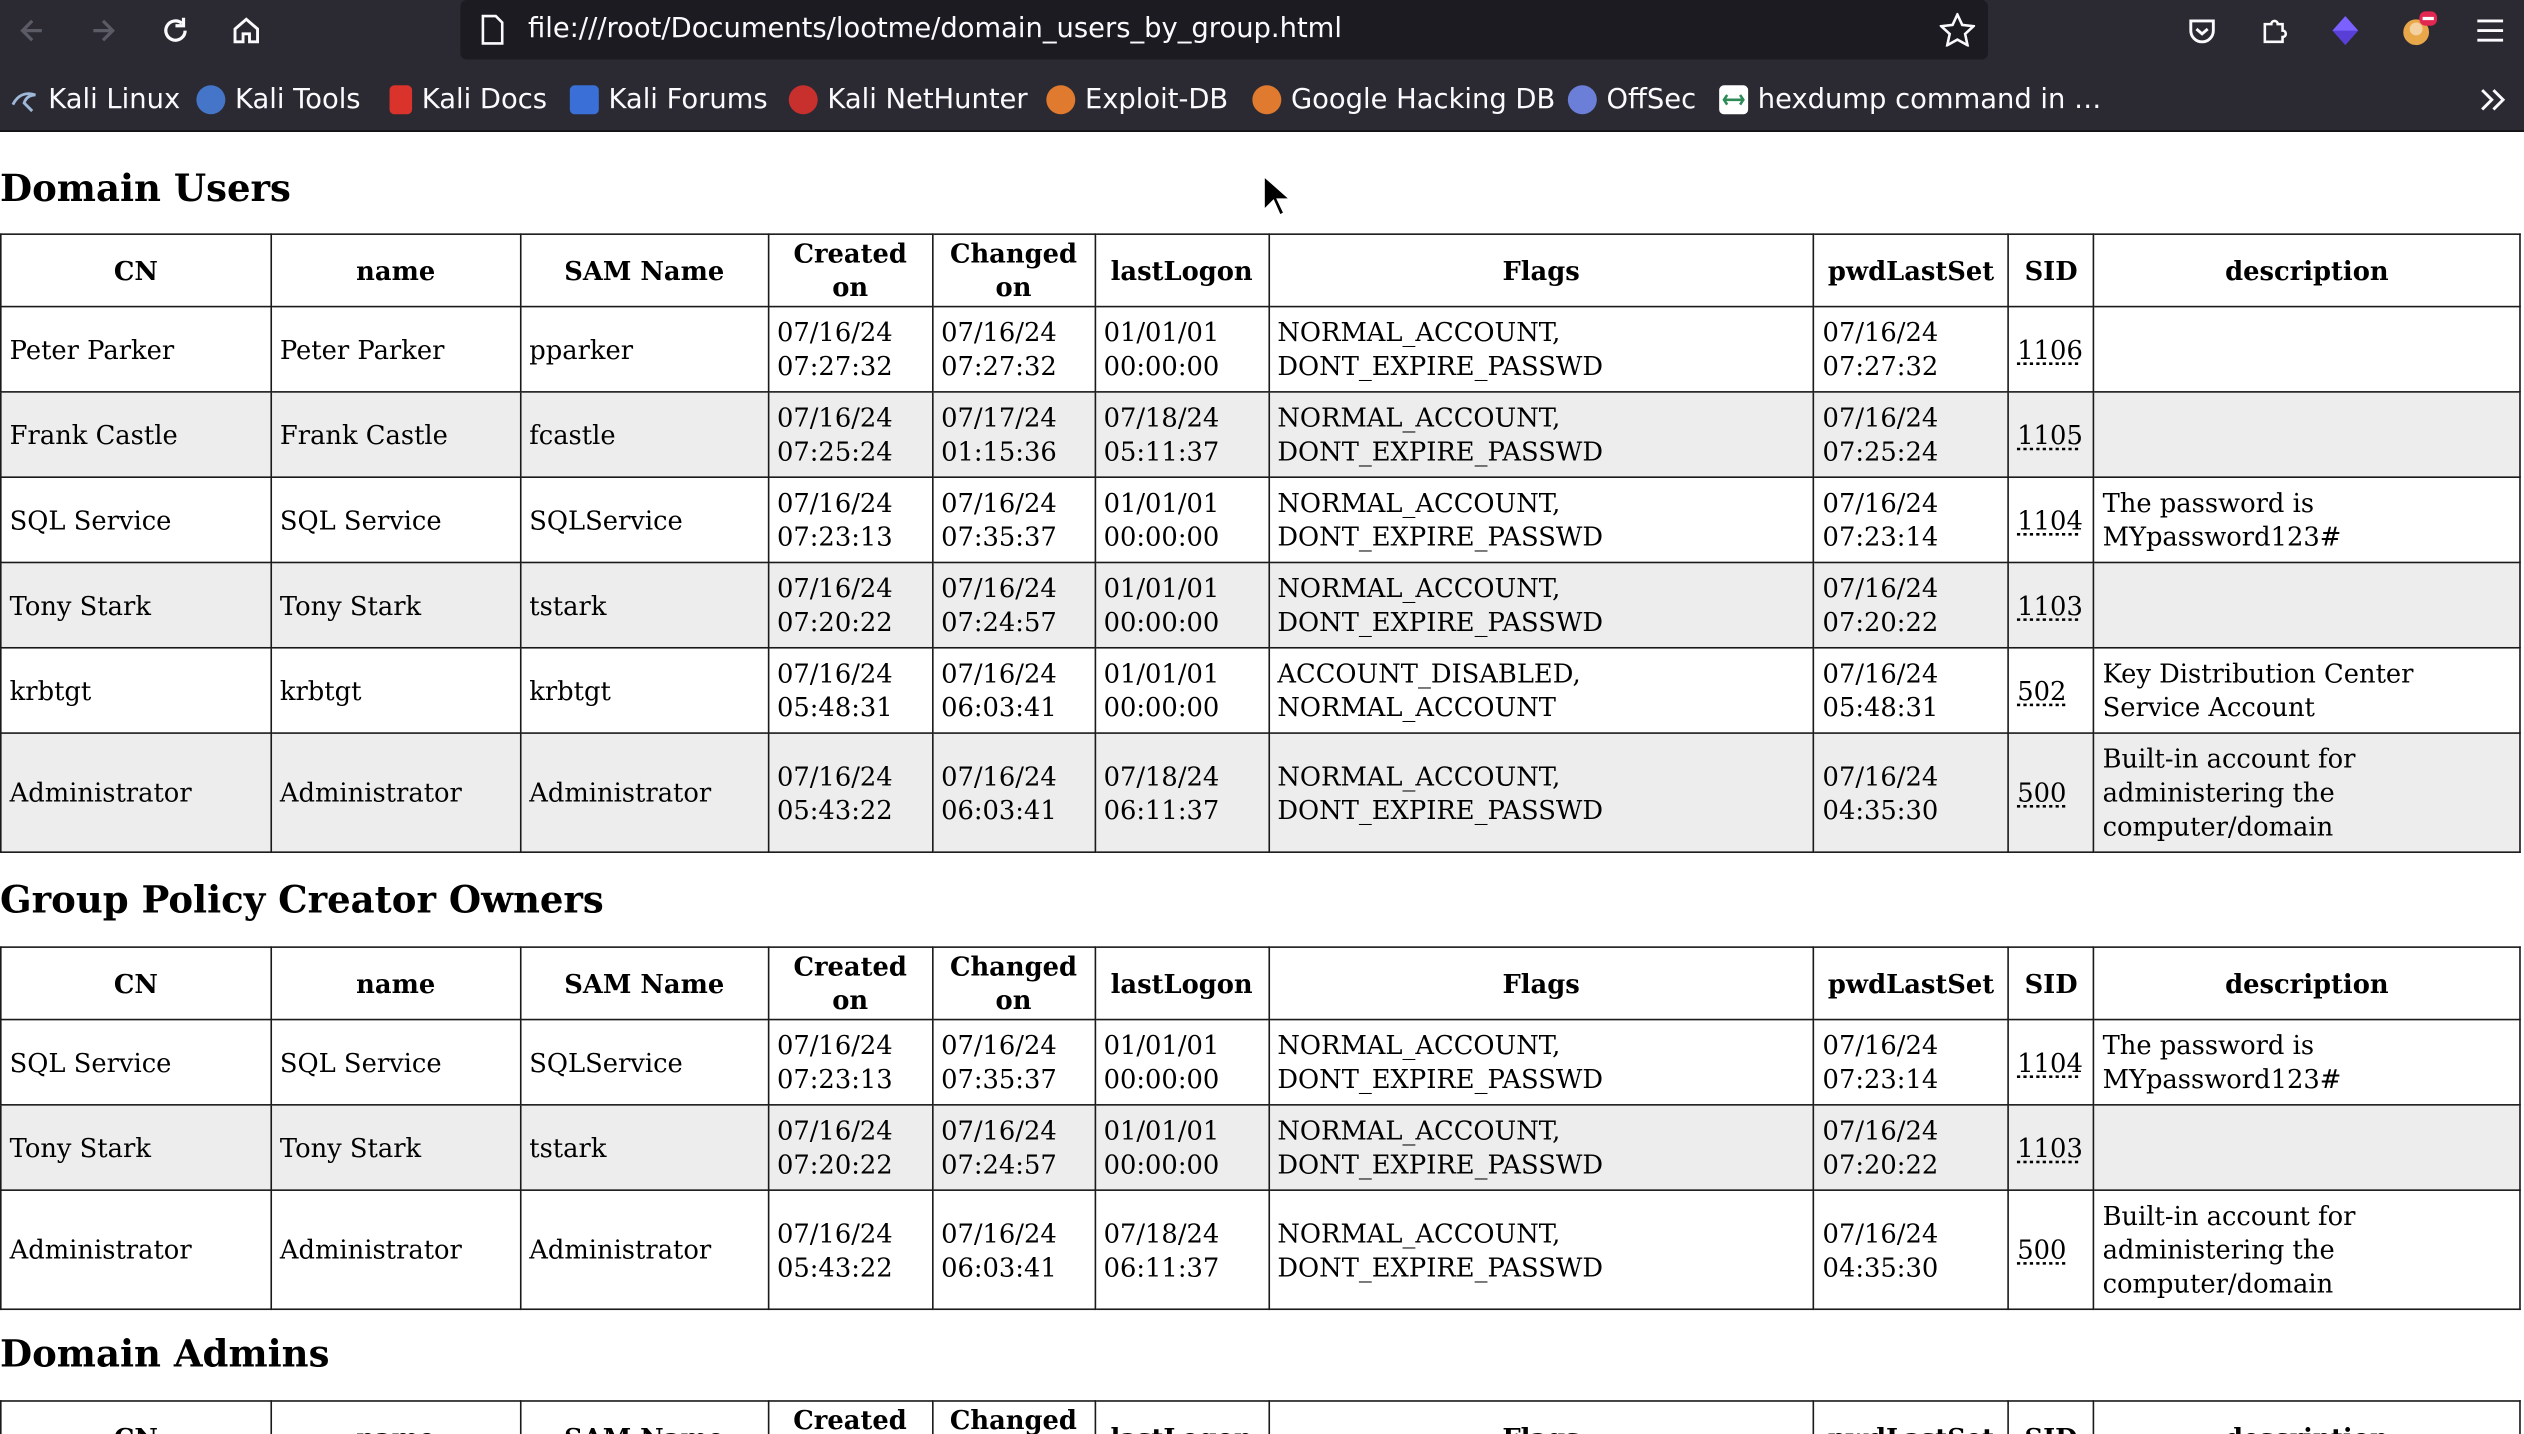  I want to click on bookmark-kali-forums: Kali Forums, so click(668, 99).